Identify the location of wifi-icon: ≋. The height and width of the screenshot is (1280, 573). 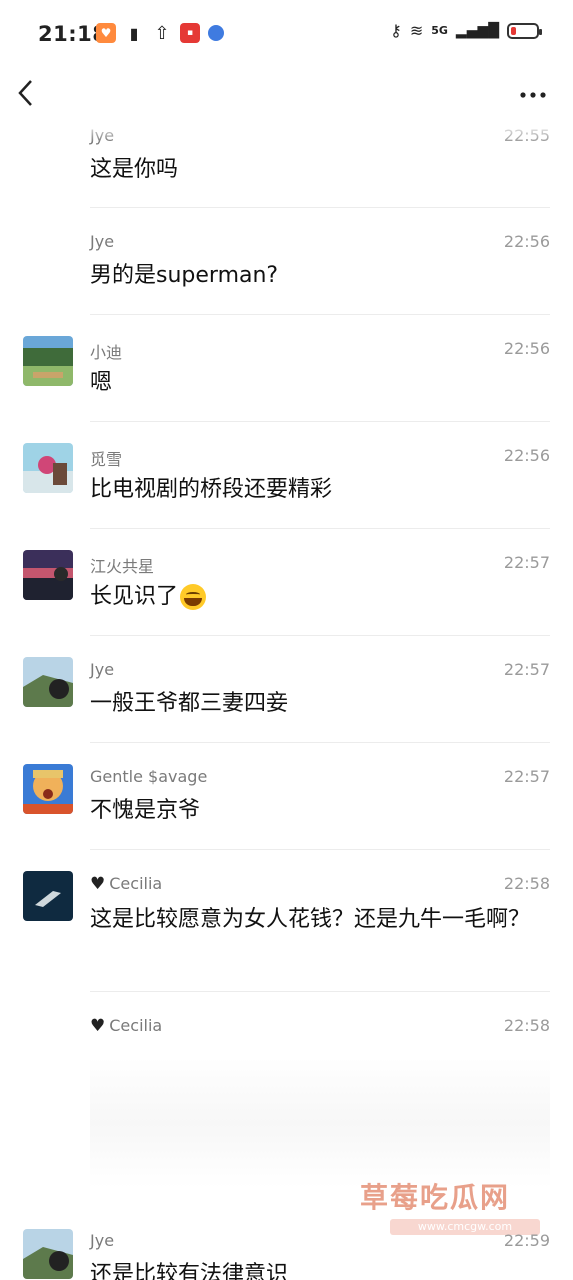
(416, 30).